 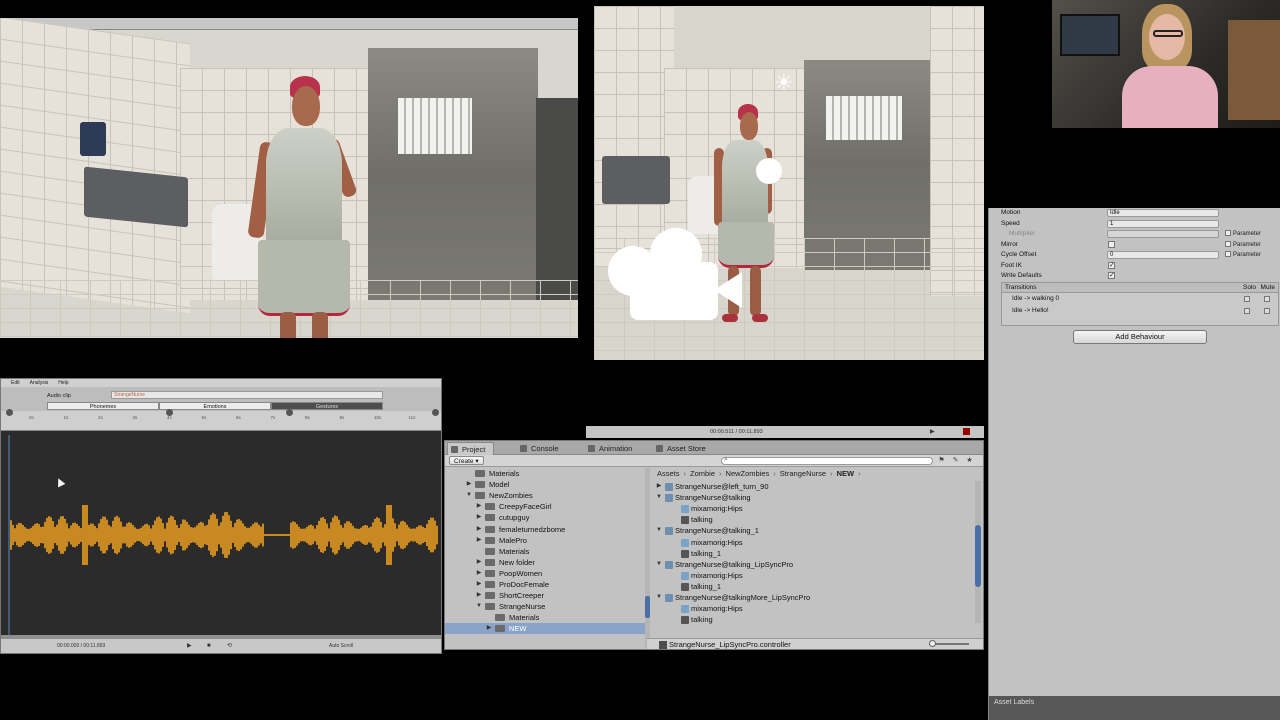 What do you see at coordinates (784, 83) in the screenshot?
I see `light-gizmo-icon: ☀` at bounding box center [784, 83].